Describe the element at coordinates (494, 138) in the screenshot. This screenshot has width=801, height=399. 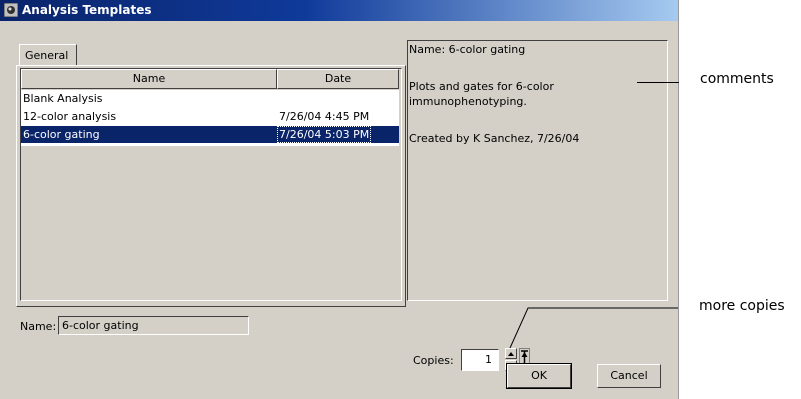
I see `comments-line: Created by K Sanchez, 7/26/04` at that location.